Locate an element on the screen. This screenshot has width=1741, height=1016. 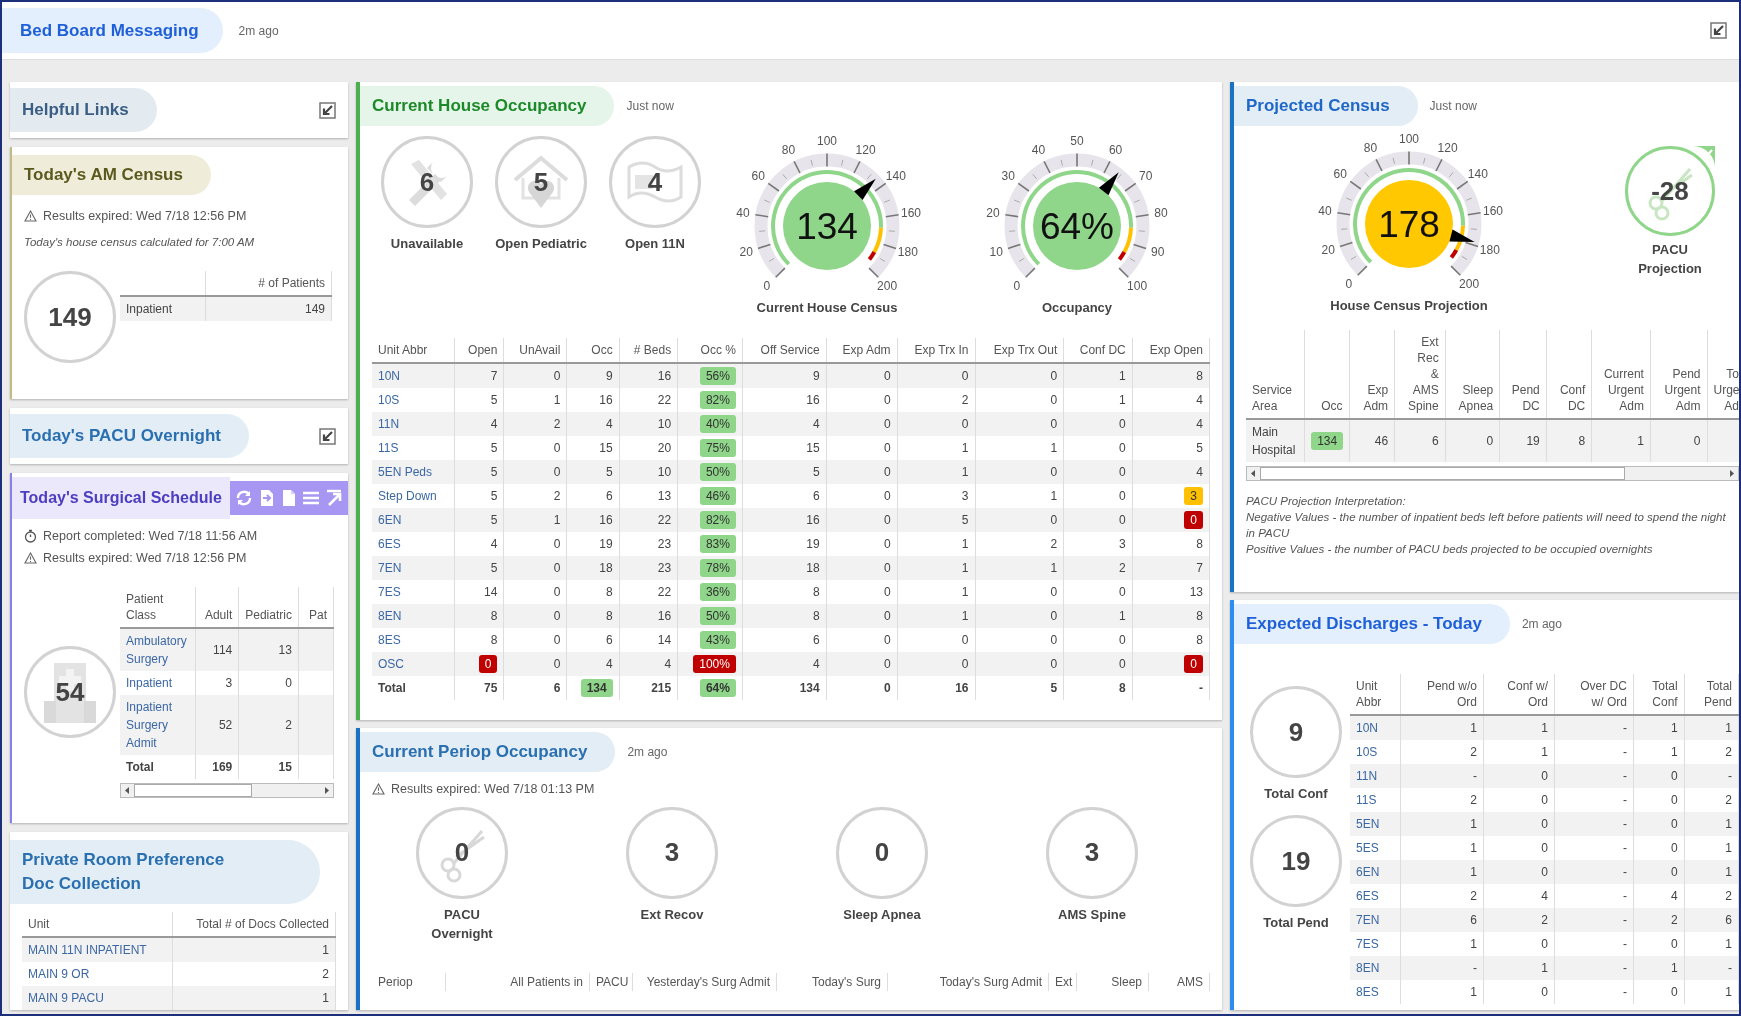
tick-label: 0 is located at coordinates (767, 286).